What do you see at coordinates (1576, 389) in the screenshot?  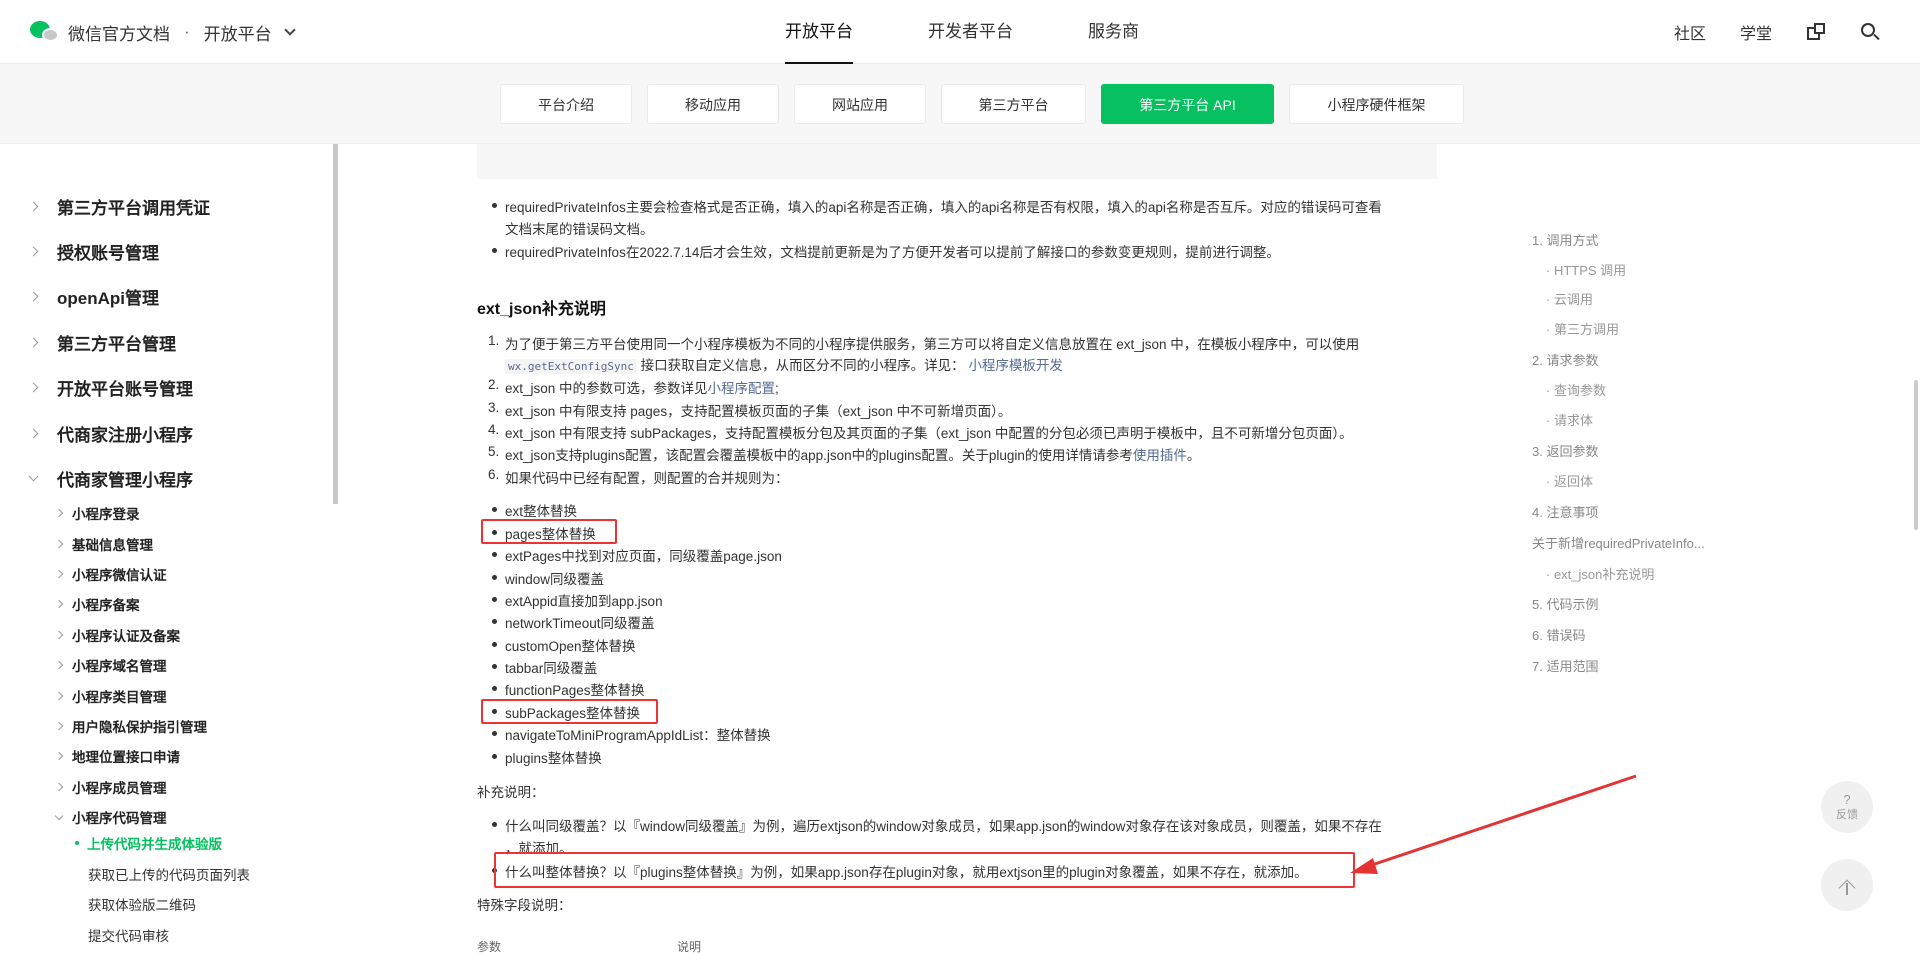 I see `toc-entry: · 查询参数` at bounding box center [1576, 389].